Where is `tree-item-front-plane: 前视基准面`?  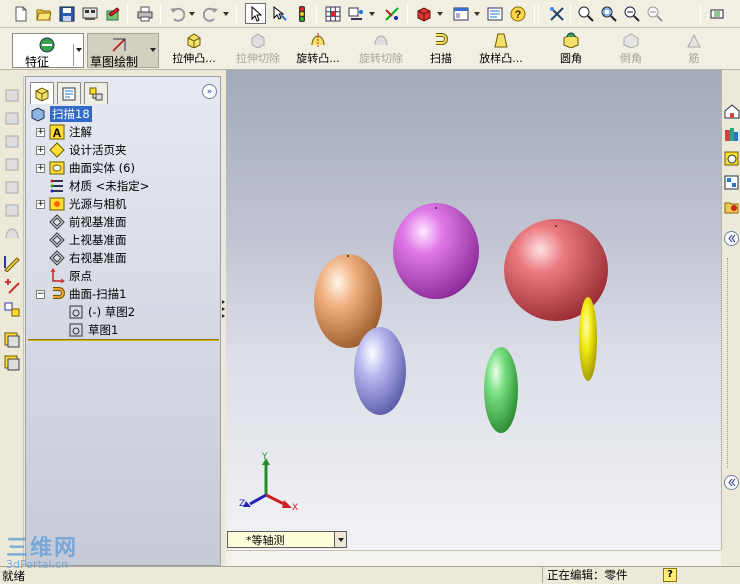 tree-item-front-plane: 前视基准面 is located at coordinates (146, 222).